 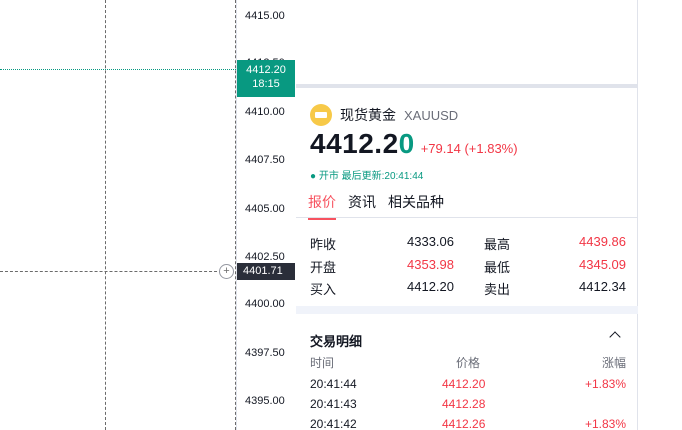 What do you see at coordinates (265, 401) in the screenshot?
I see `price-tick: 4395.00` at bounding box center [265, 401].